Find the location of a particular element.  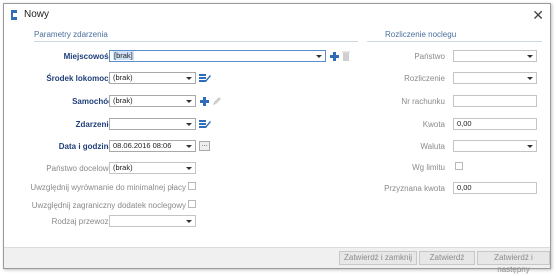

label-nr-rachunku: Nr rachunku is located at coordinates (423, 101).